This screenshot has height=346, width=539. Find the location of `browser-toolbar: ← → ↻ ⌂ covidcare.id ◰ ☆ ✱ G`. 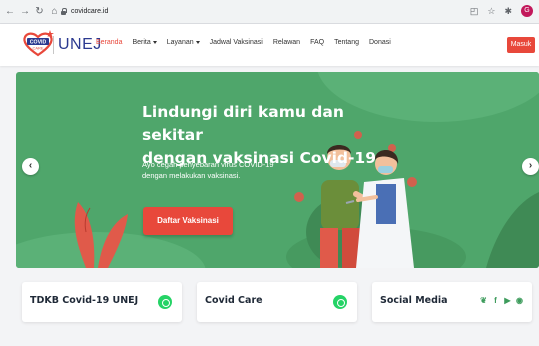

browser-toolbar: ← → ↻ ⌂ covidcare.id ◰ ☆ ✱ G is located at coordinates (269, 12).